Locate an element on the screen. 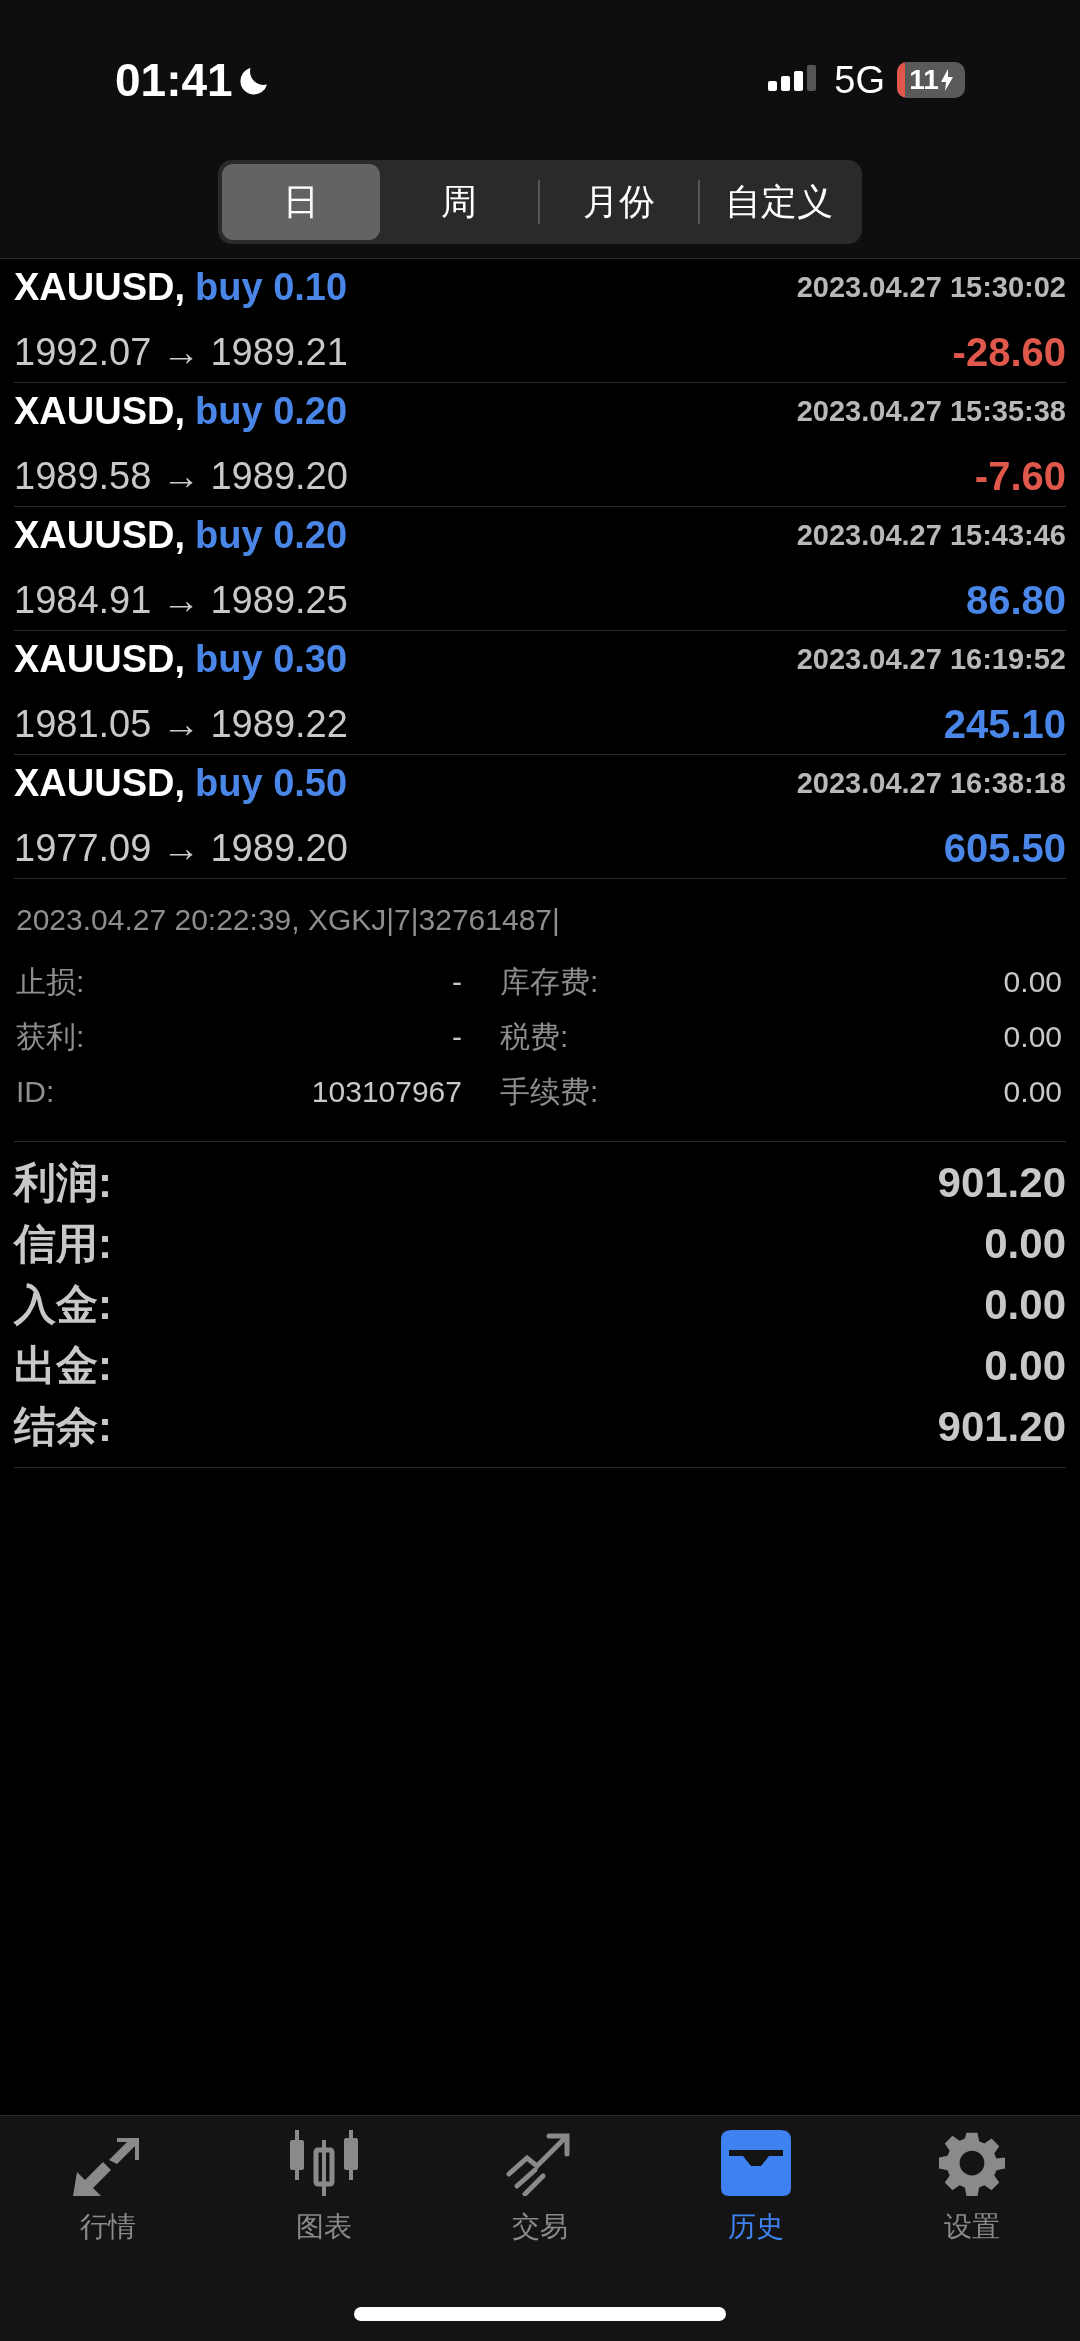  trade-time: 2023.04.27 16:19:52 is located at coordinates (931, 659).